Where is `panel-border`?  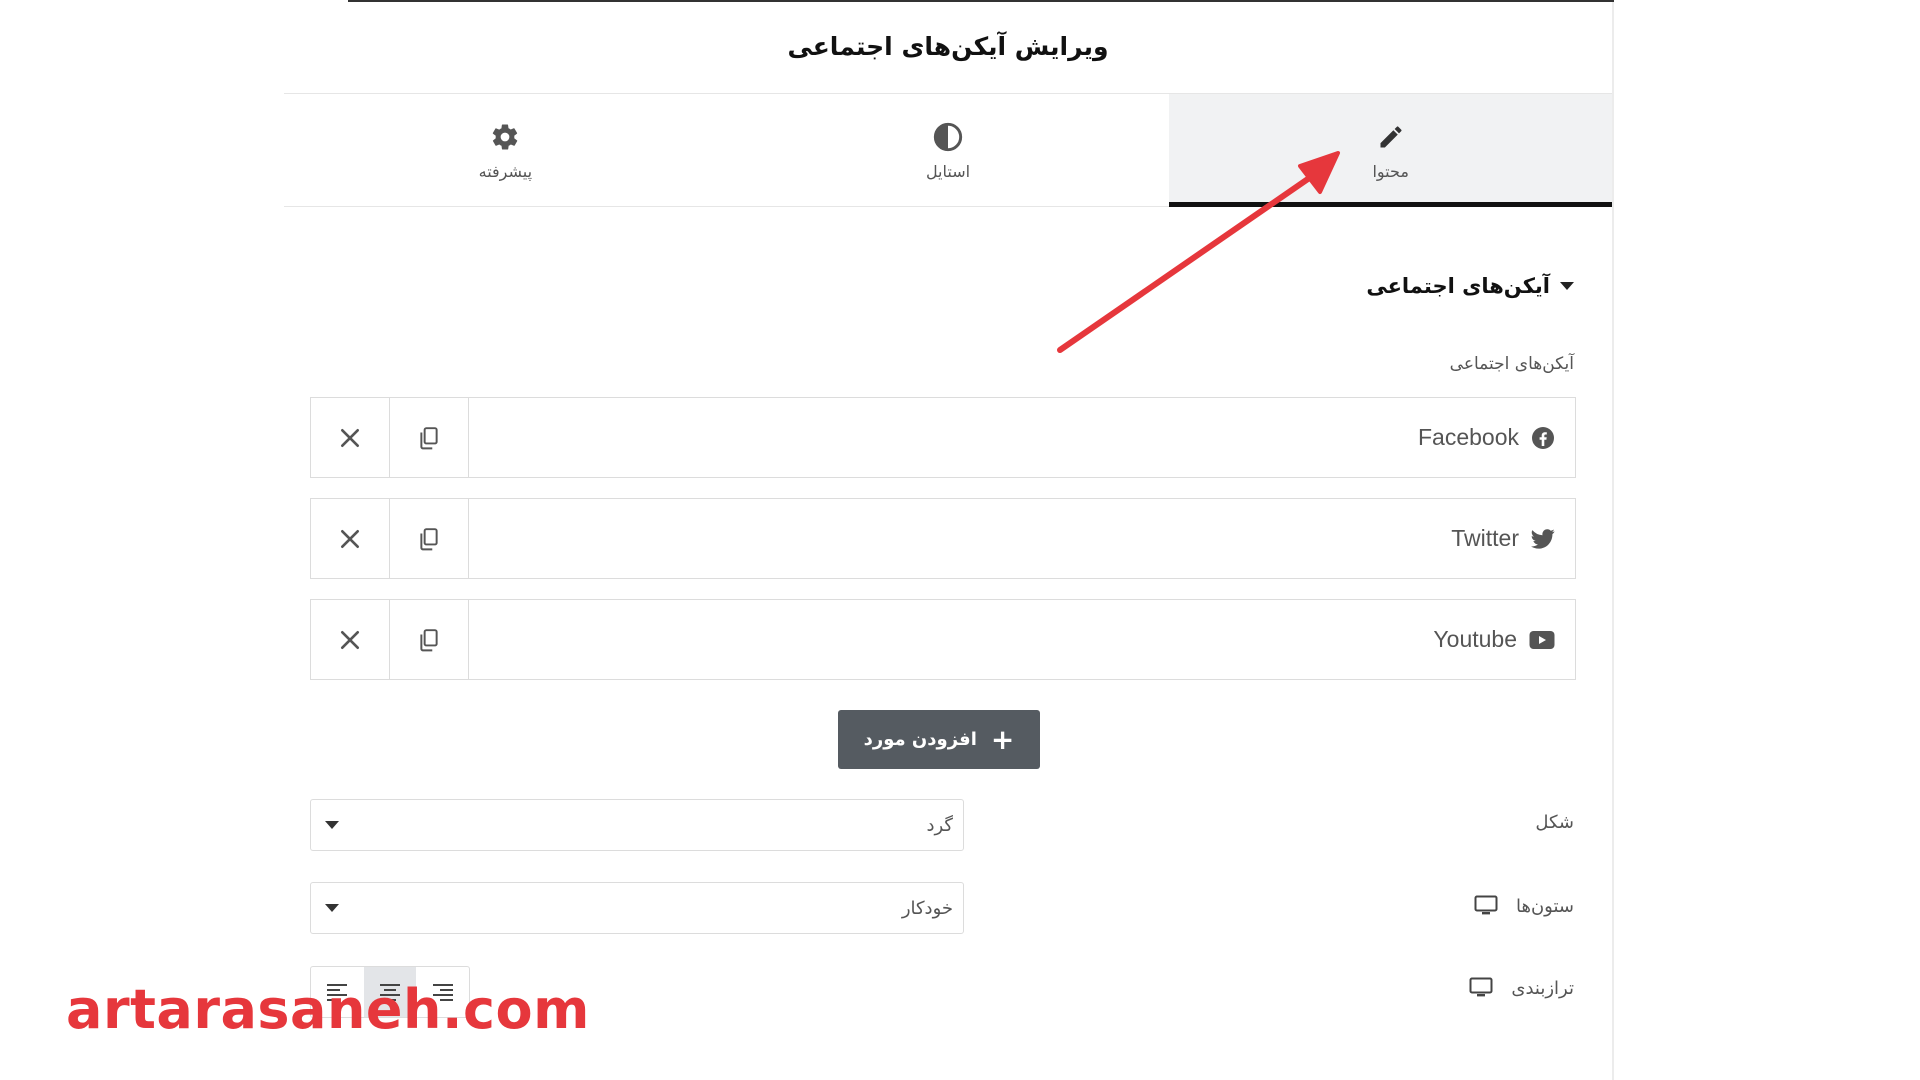 panel-border is located at coordinates (1613, 540).